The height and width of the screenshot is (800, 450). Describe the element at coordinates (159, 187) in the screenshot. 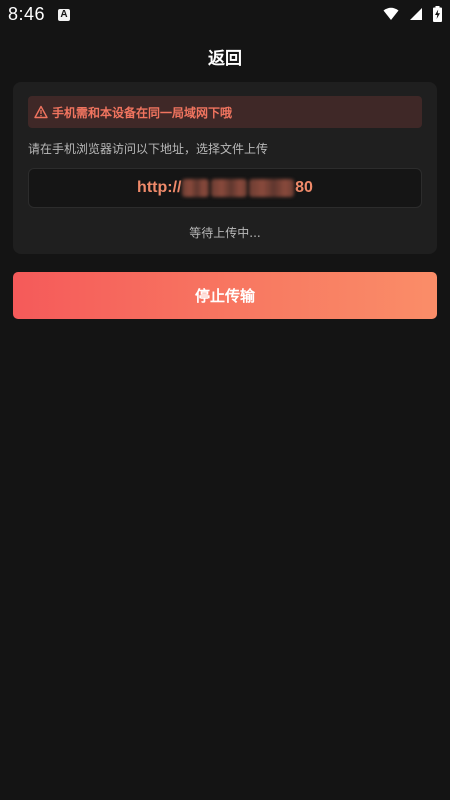

I see `url-prefix: http://` at that location.